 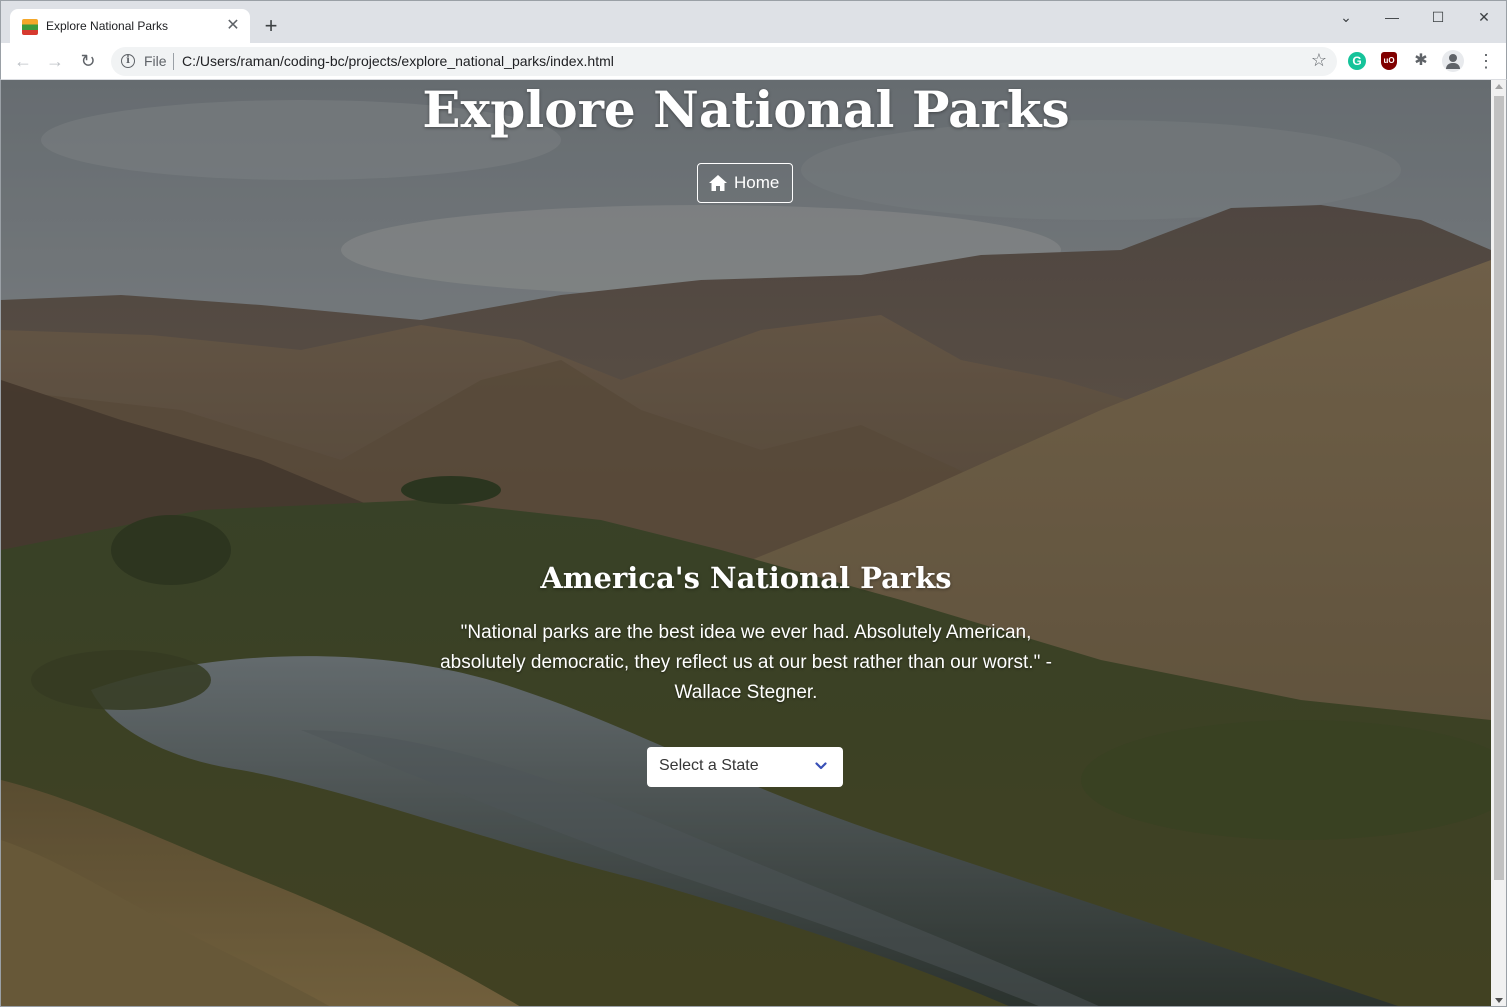 I want to click on browser-tab-strip: Explore National Parks ✕ + ⌄ — ☐ ✕, so click(x=753, y=22).